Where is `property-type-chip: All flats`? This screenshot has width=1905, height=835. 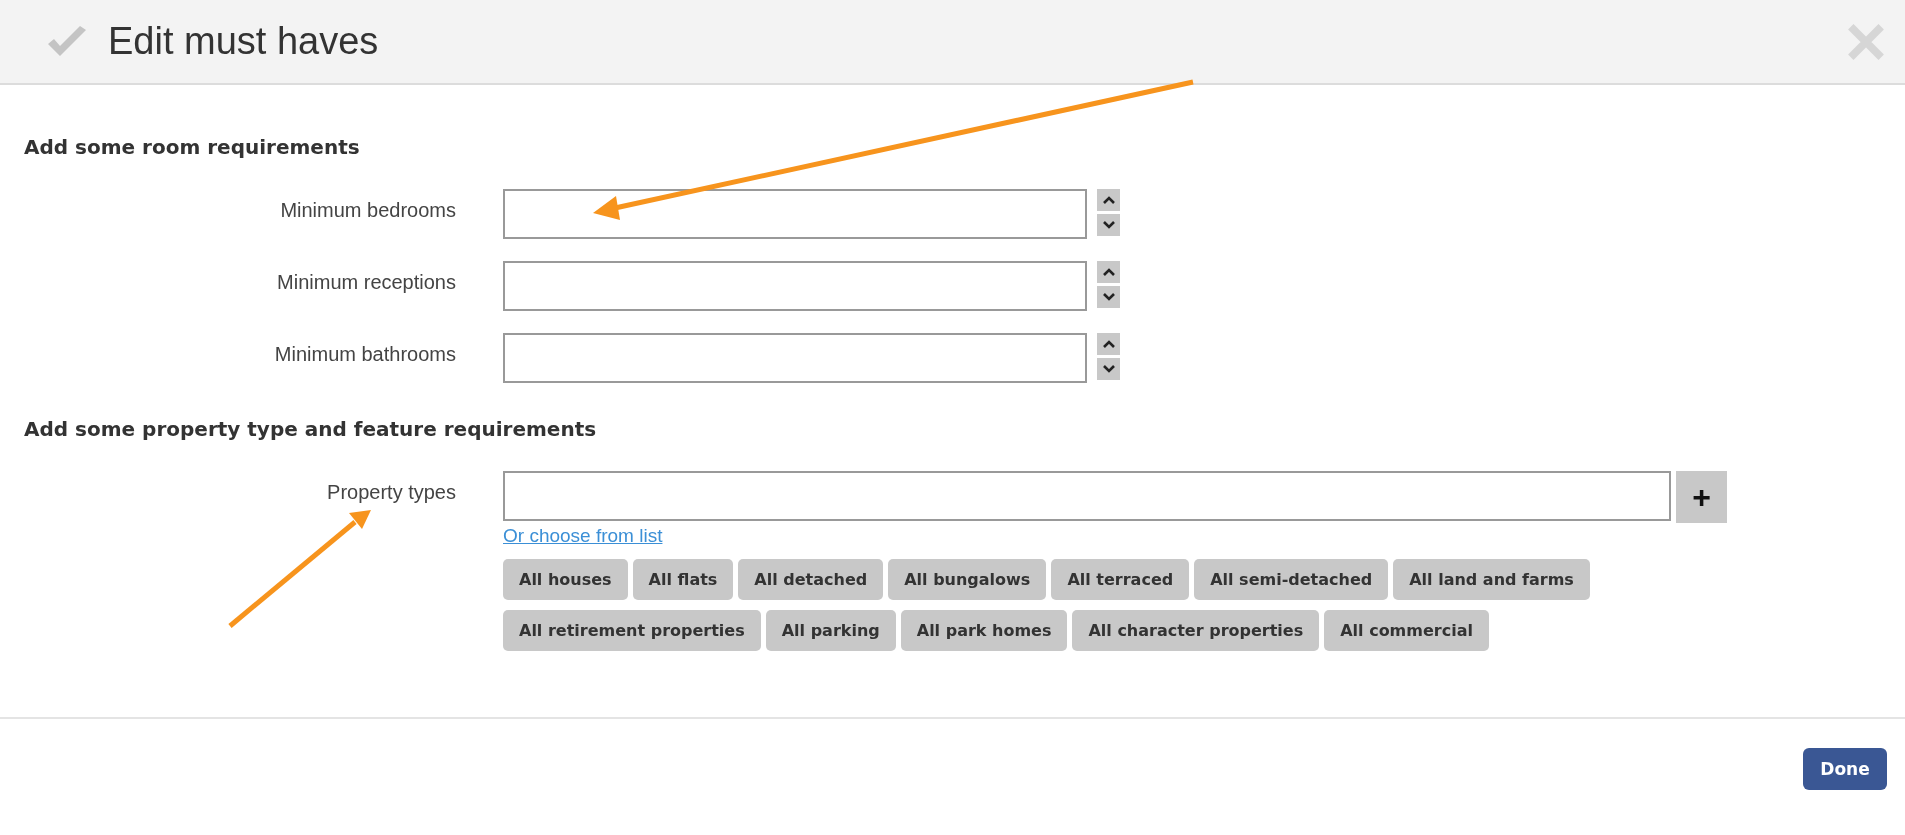 property-type-chip: All flats is located at coordinates (683, 579).